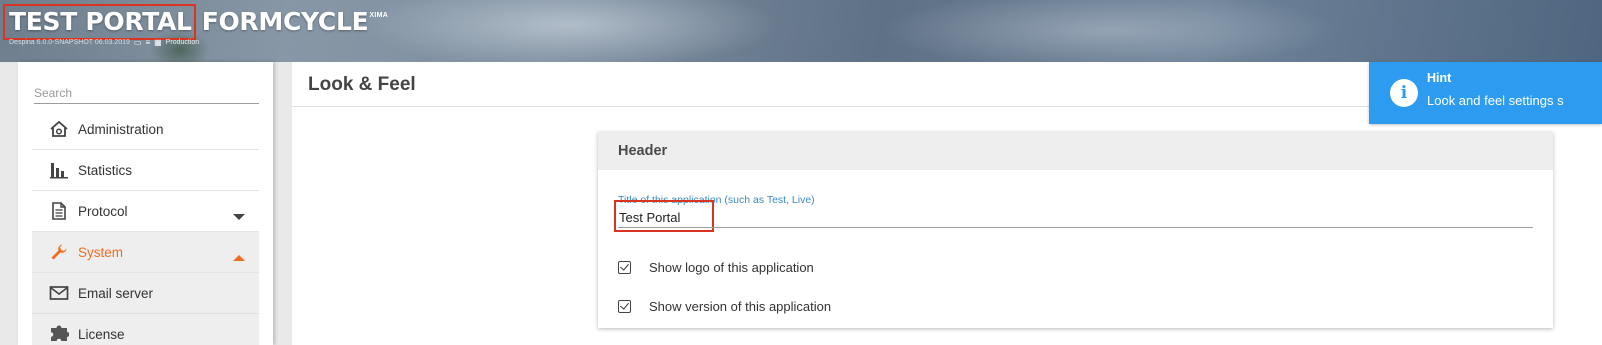 Image resolution: width=1602 pixels, height=345 pixels. Describe the element at coordinates (145, 170) in the screenshot. I see `sidebar-item-statistics: Statistics` at that location.